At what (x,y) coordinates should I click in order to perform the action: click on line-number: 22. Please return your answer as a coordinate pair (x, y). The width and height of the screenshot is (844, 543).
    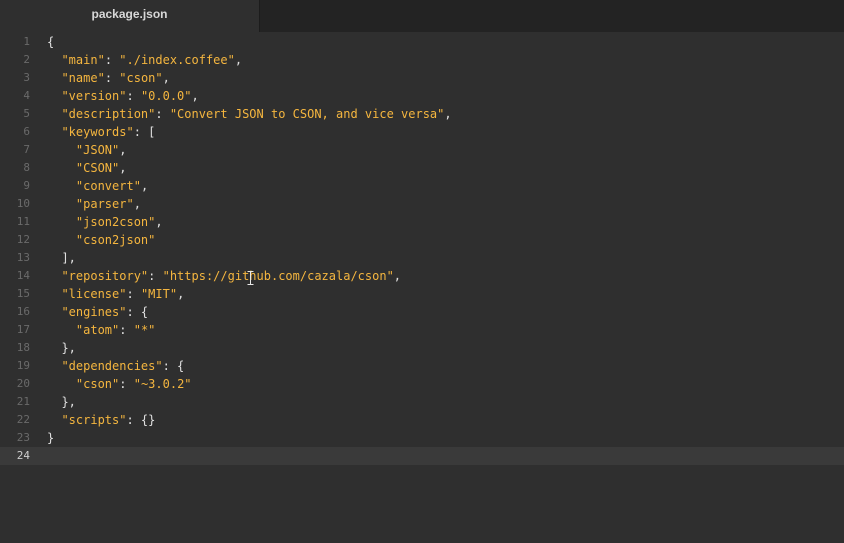
    Looking at the image, I should click on (23, 419).